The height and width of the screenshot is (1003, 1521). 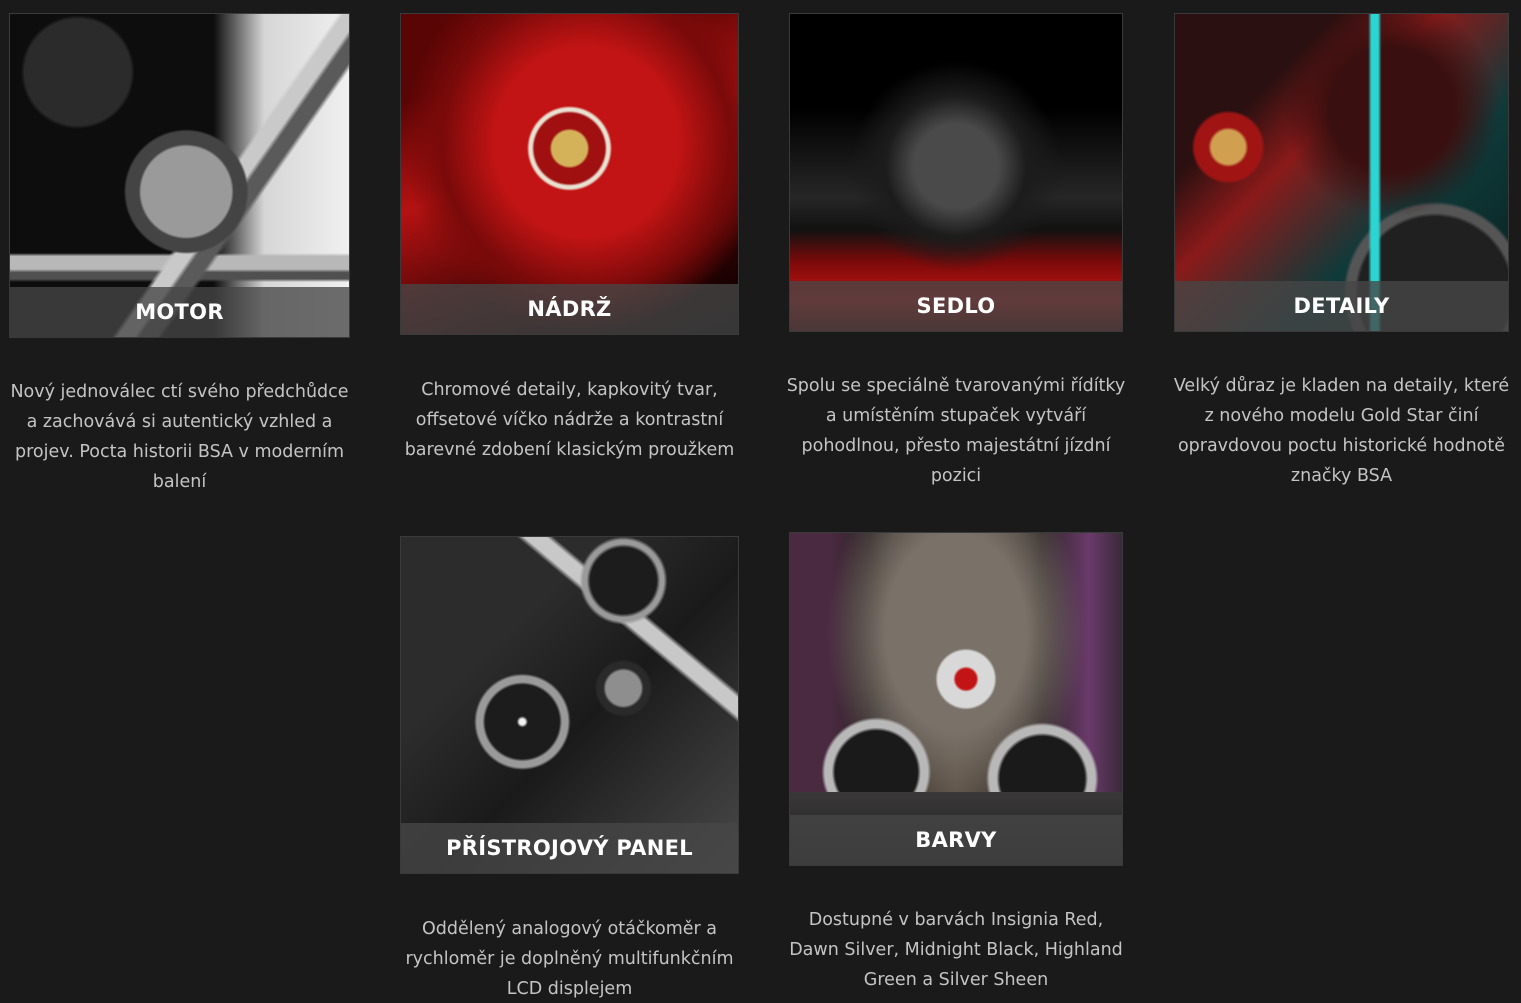 I want to click on feature-label-bar: PŘÍSTROJOVÝ PANEL, so click(x=569, y=848).